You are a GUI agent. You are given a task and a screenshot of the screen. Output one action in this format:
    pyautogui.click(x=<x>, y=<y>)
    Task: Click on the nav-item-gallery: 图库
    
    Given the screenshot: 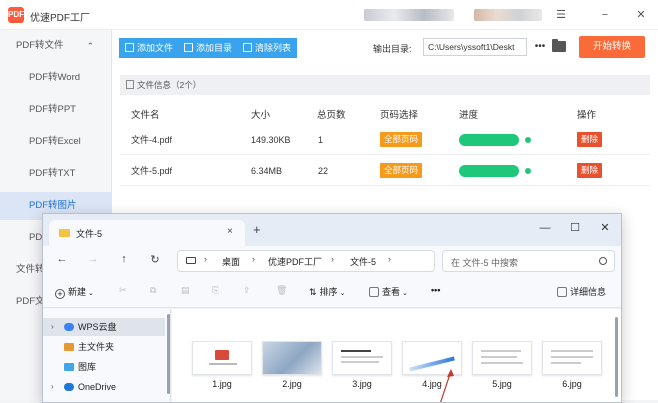 What is the action you would take?
    pyautogui.click(x=104, y=367)
    